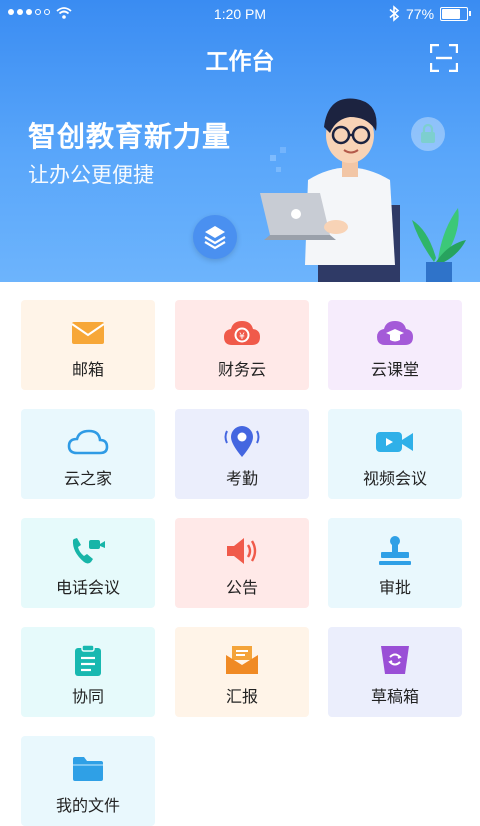 This screenshot has width=480, height=826. Describe the element at coordinates (240, 14) in the screenshot. I see `status-bar: 1:20 PM 77%` at that location.